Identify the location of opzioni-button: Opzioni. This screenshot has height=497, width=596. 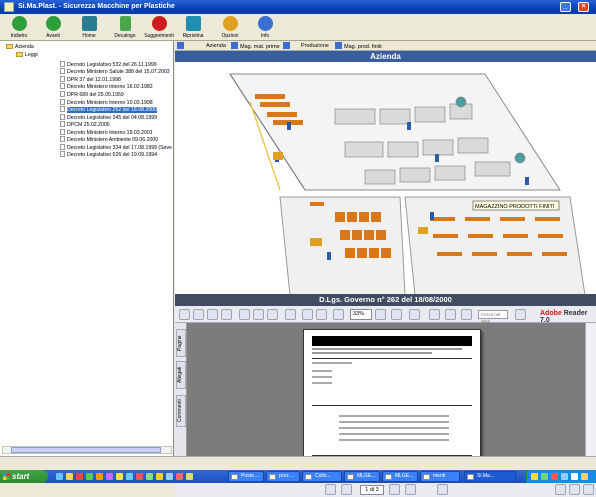
(230, 27).